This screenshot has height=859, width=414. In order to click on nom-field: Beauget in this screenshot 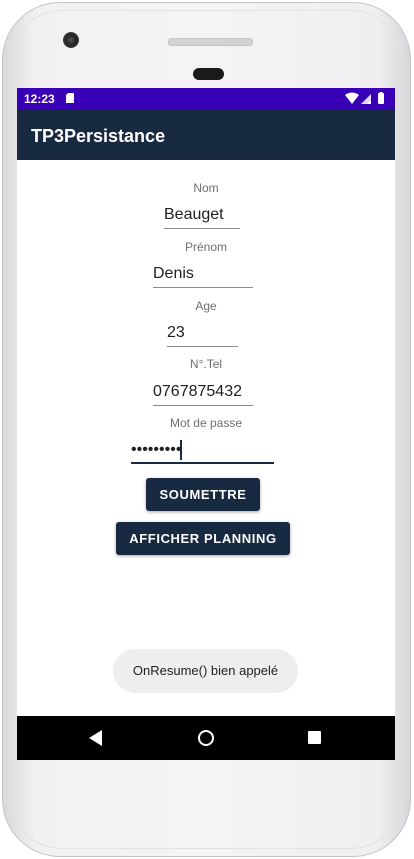, I will do `click(202, 216)`.